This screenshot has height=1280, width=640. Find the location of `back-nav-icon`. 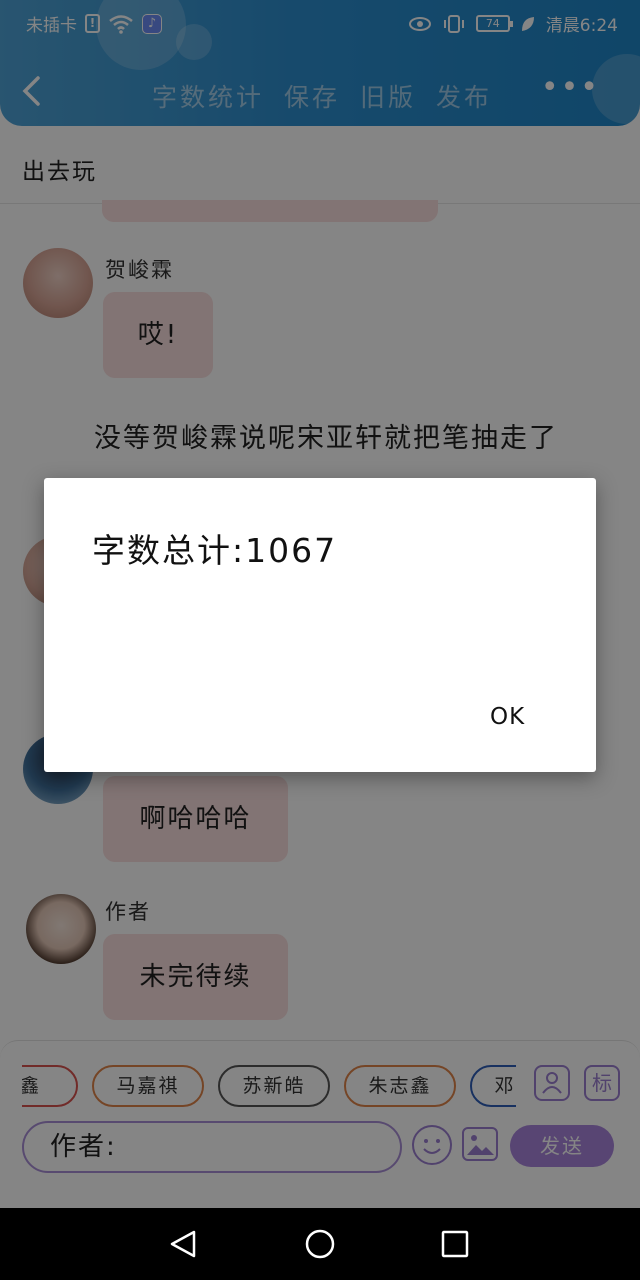

back-nav-icon is located at coordinates (182, 1244).